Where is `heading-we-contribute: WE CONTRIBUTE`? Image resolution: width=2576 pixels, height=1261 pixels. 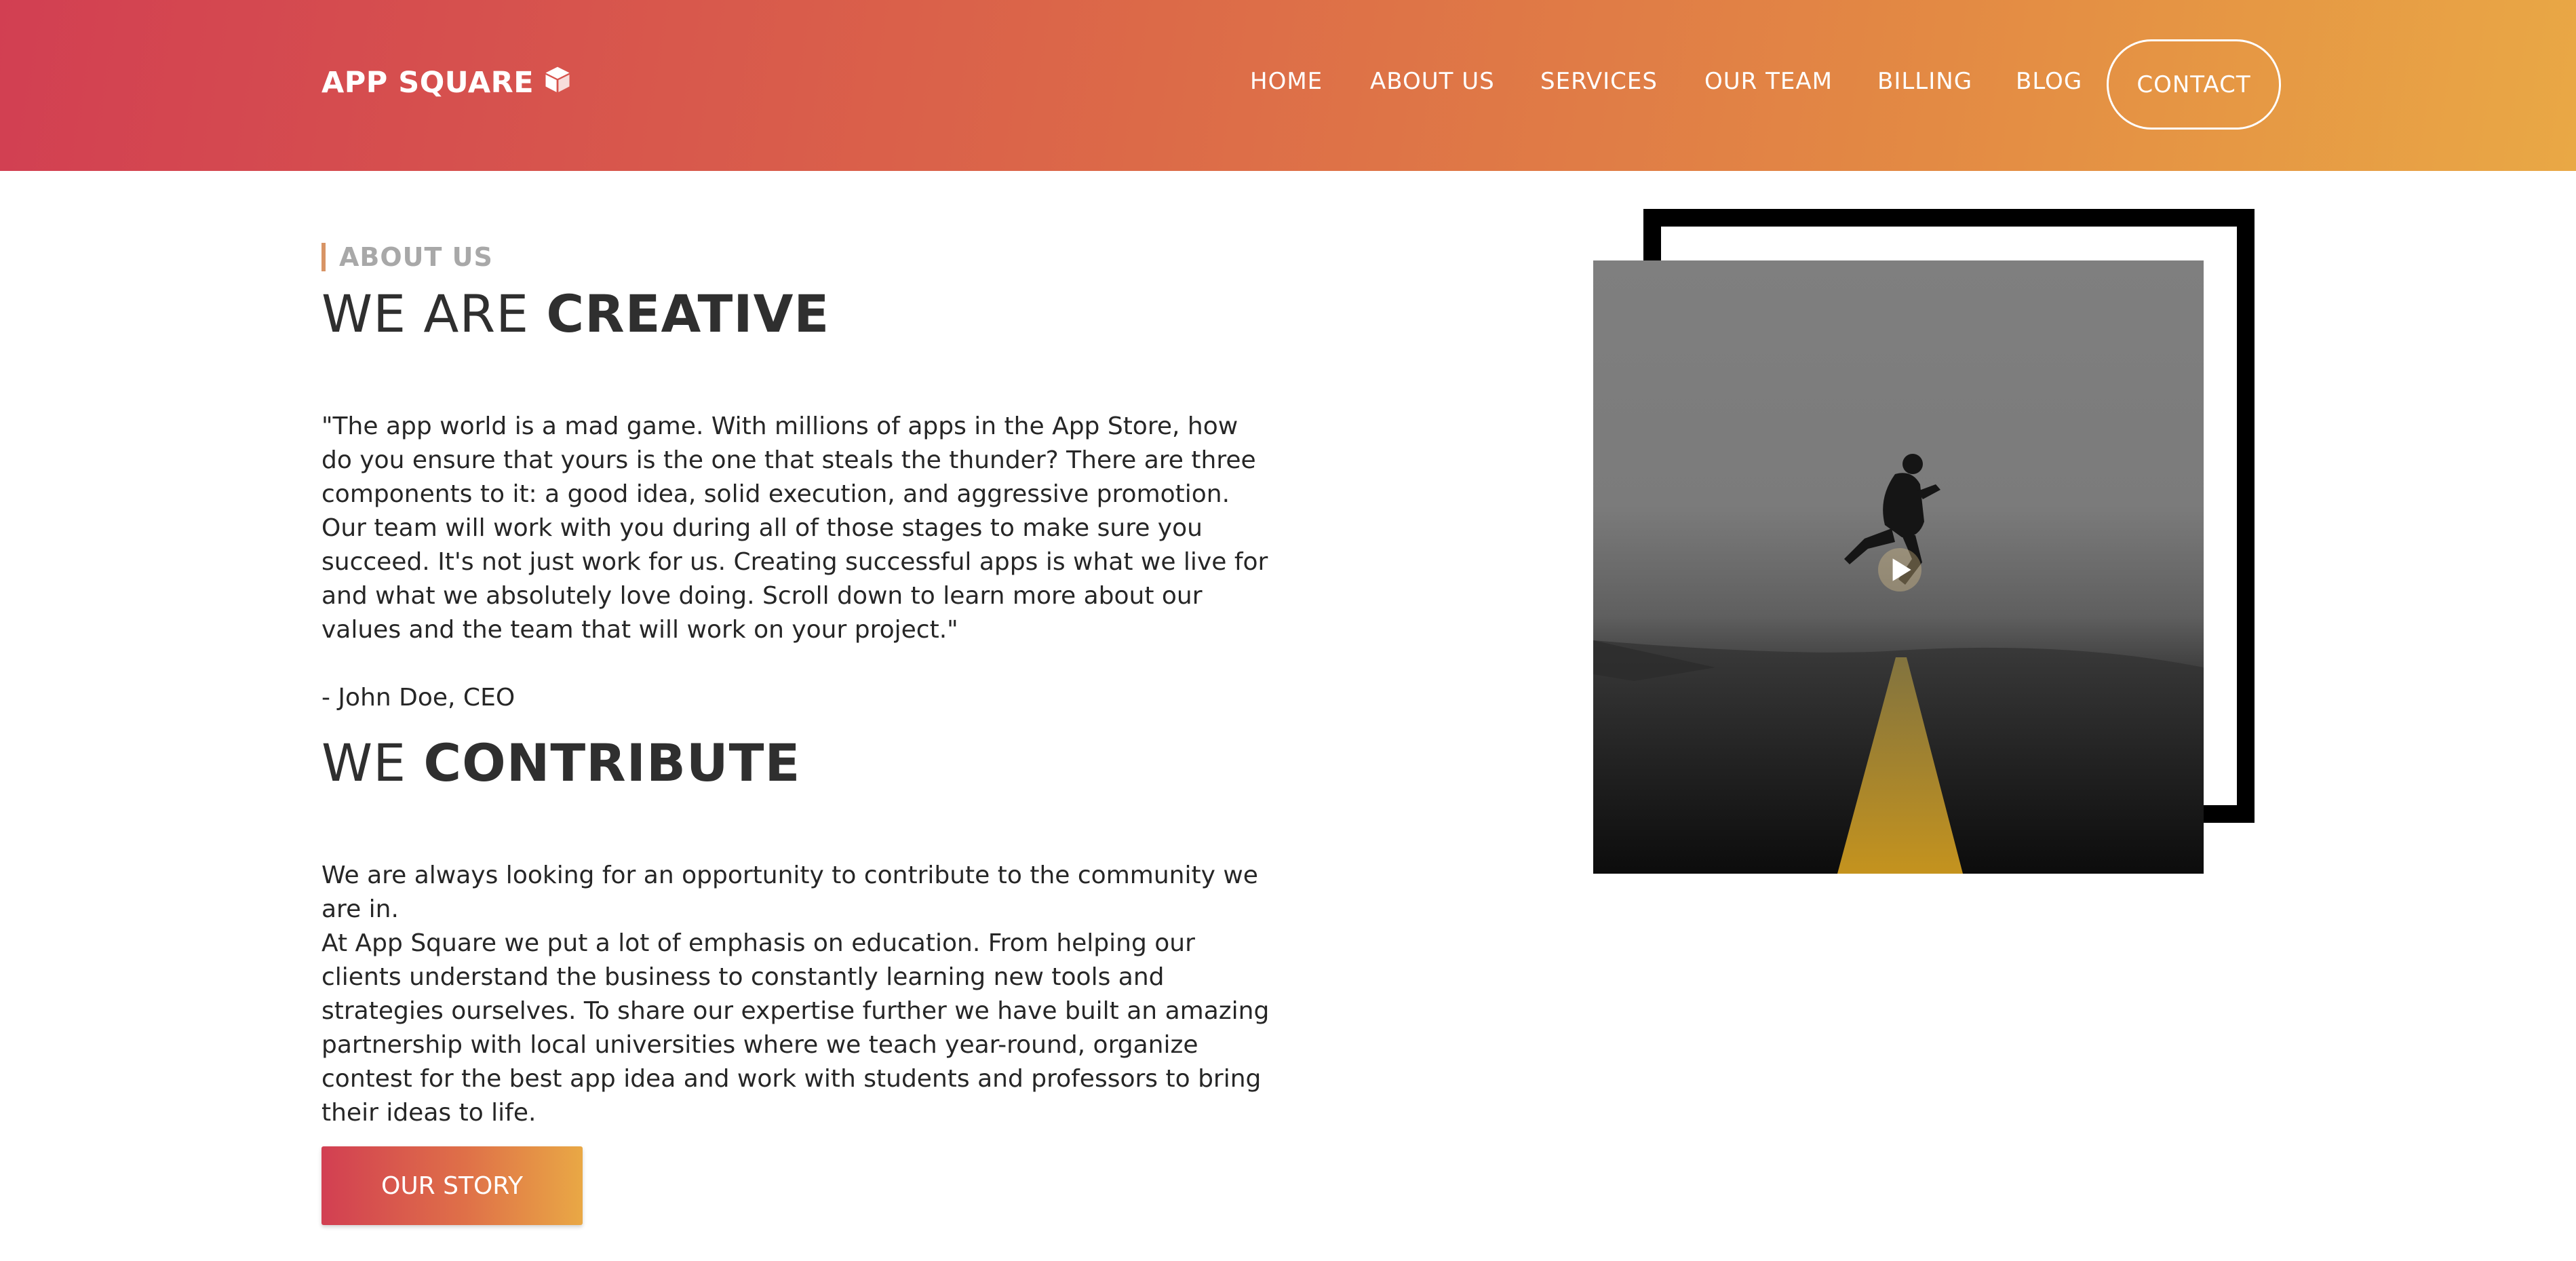
heading-we-contribute: WE CONTRIBUTE is located at coordinates (560, 763).